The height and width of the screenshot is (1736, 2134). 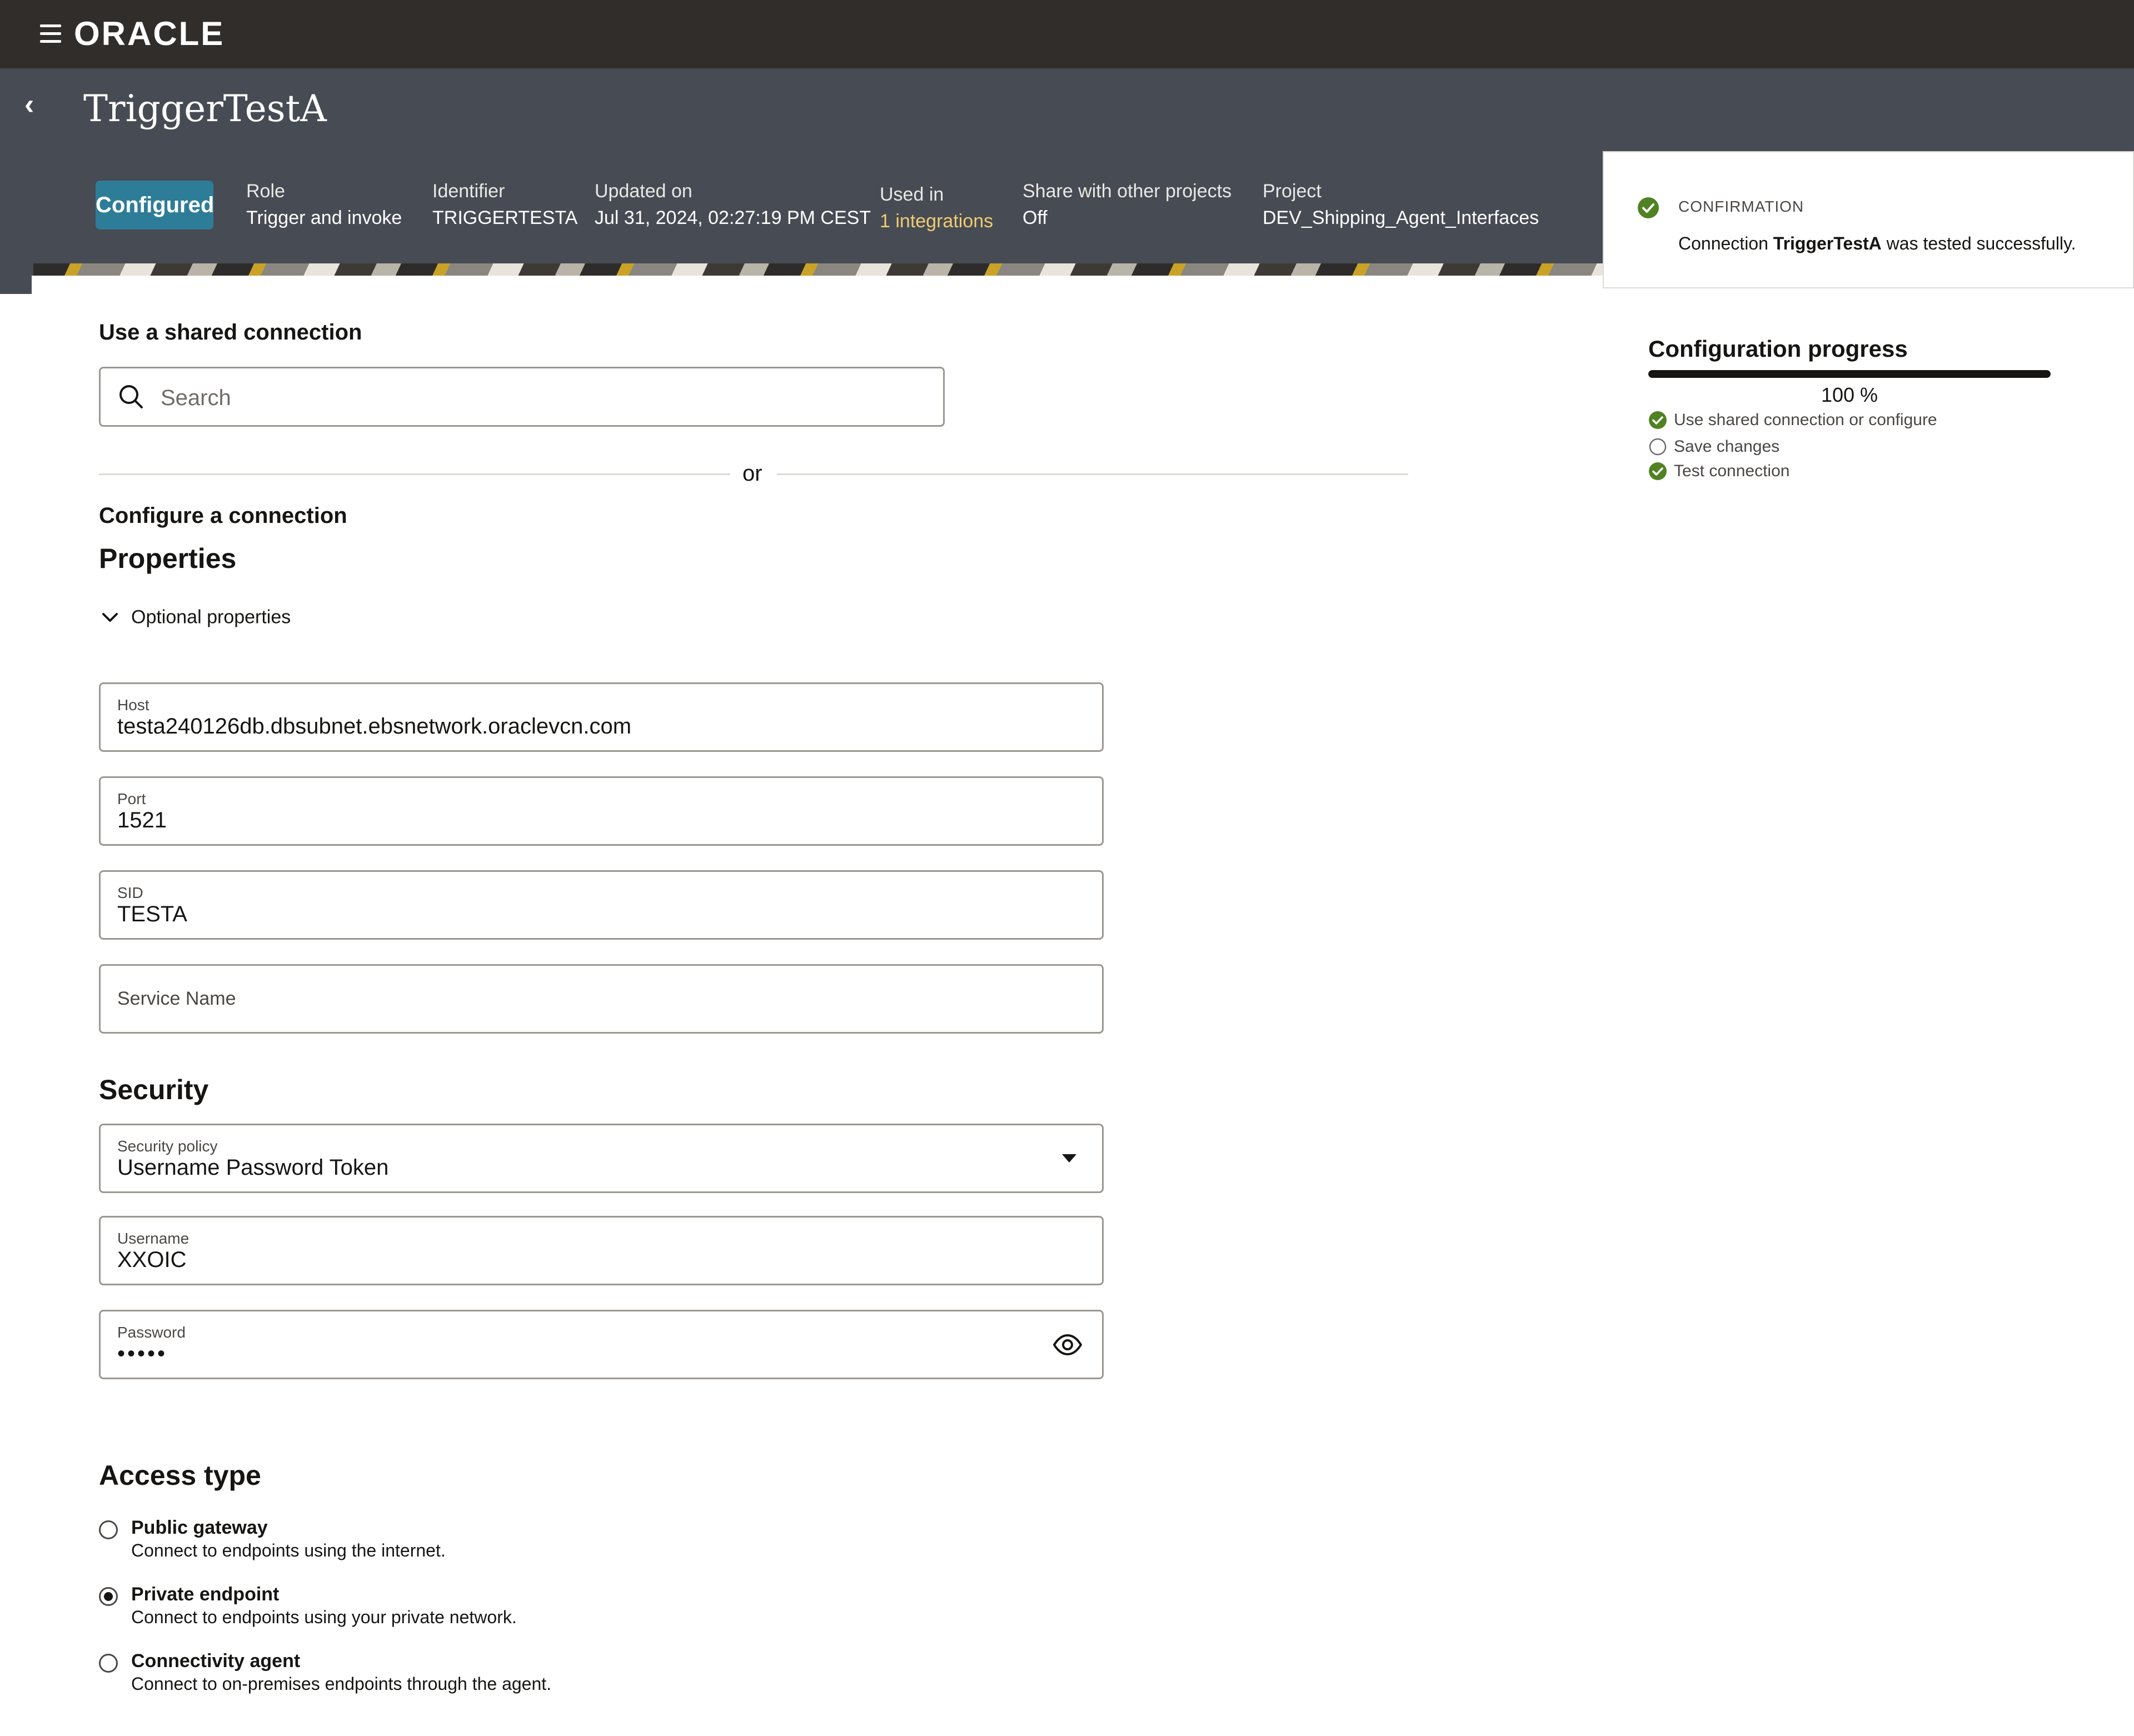 What do you see at coordinates (912, 194) in the screenshot?
I see `meta-used-label: Used in` at bounding box center [912, 194].